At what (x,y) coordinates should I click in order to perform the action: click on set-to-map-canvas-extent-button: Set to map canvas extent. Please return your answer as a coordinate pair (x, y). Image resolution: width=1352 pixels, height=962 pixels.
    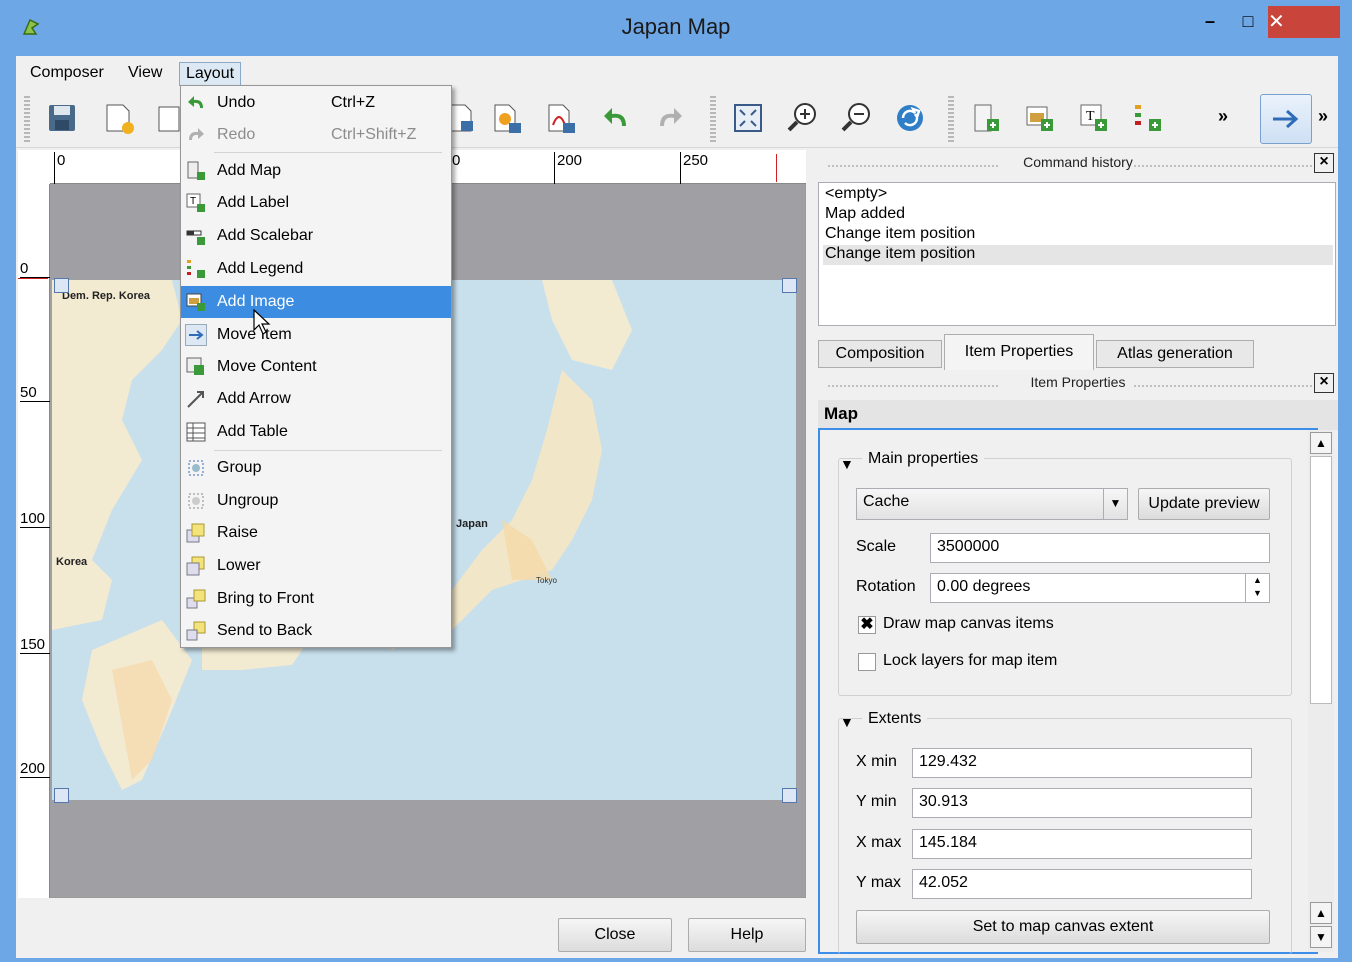
    Looking at the image, I should click on (1063, 927).